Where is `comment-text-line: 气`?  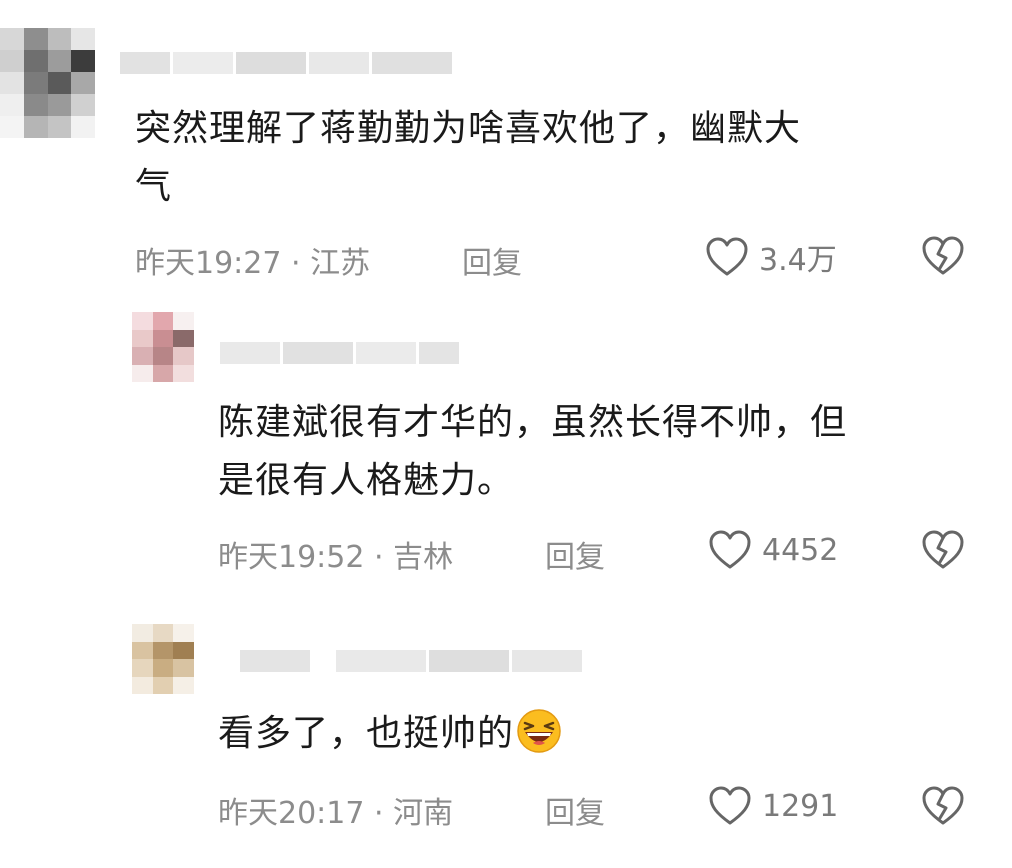 comment-text-line: 气 is located at coordinates (154, 186).